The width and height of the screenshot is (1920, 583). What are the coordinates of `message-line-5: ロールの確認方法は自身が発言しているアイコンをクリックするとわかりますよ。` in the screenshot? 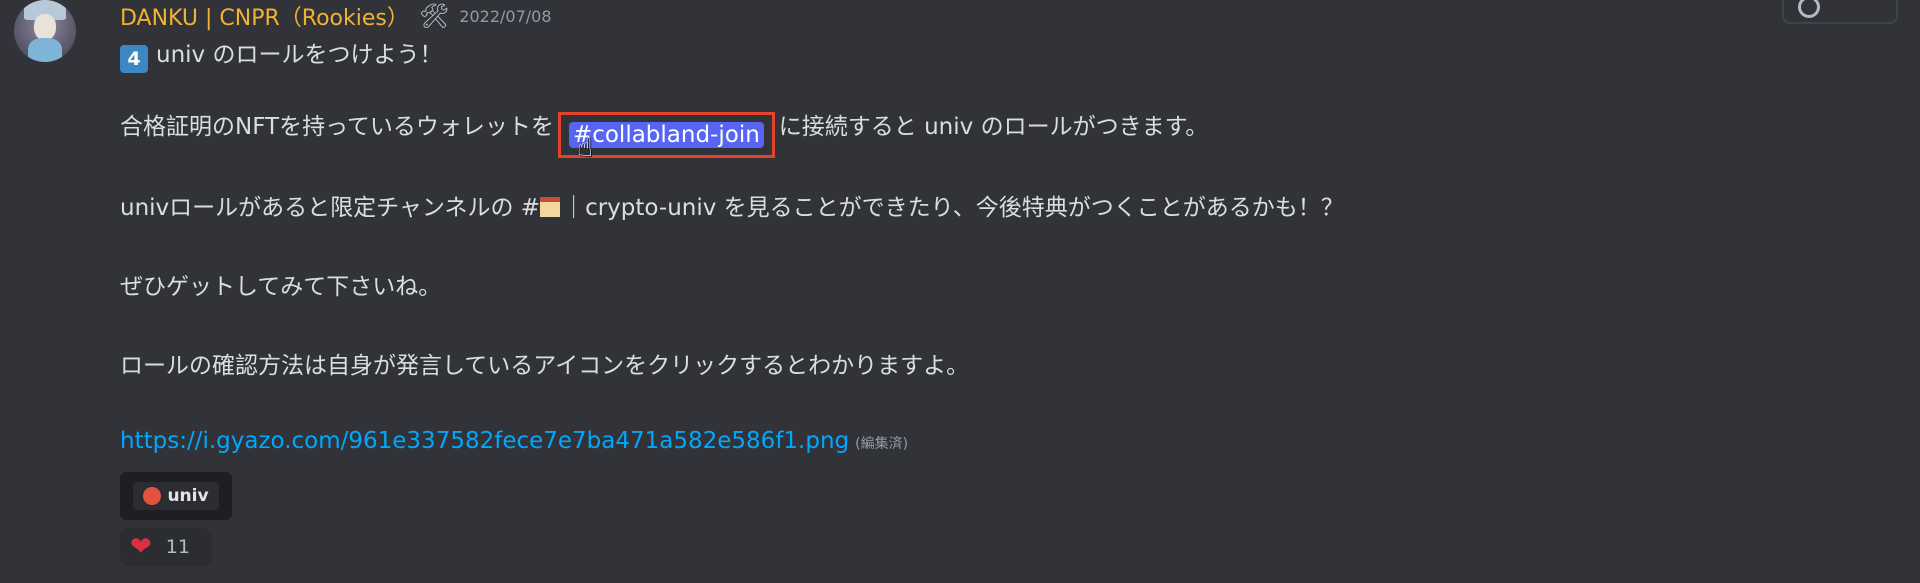 It's located at (544, 366).